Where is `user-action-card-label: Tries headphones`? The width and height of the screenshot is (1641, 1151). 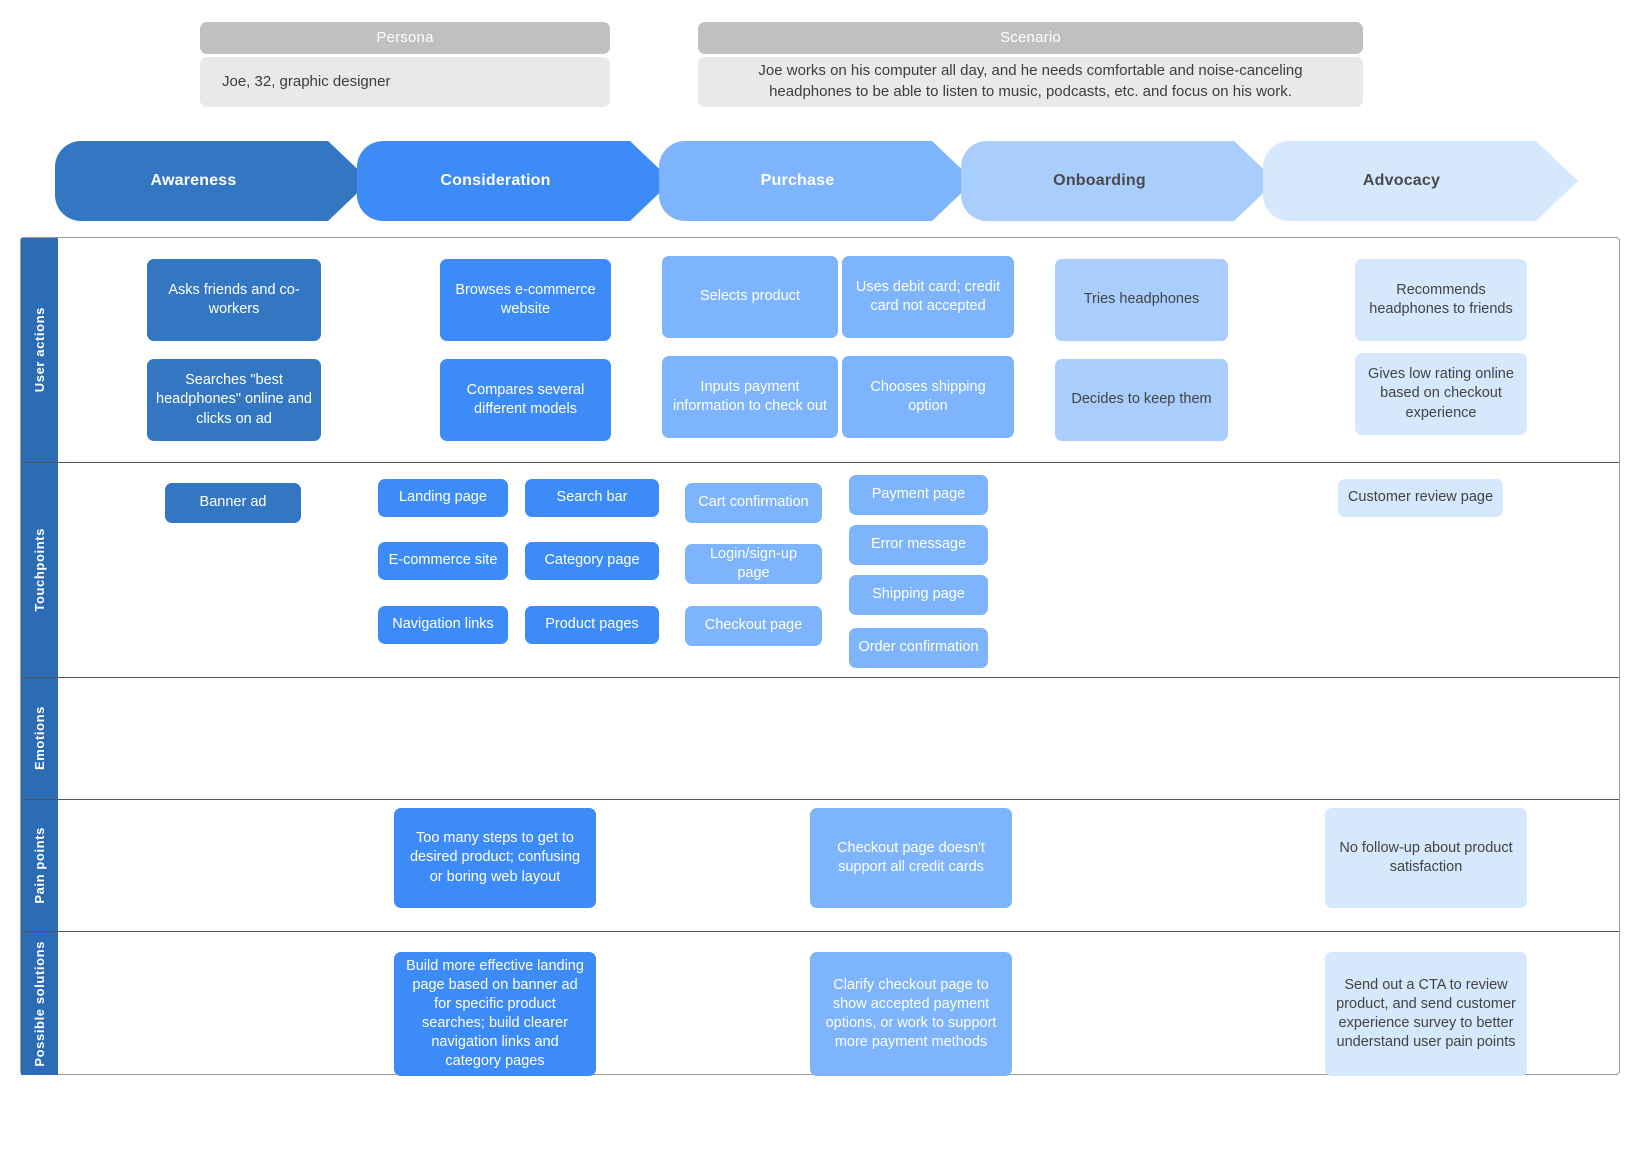 user-action-card-label: Tries headphones is located at coordinates (1141, 299).